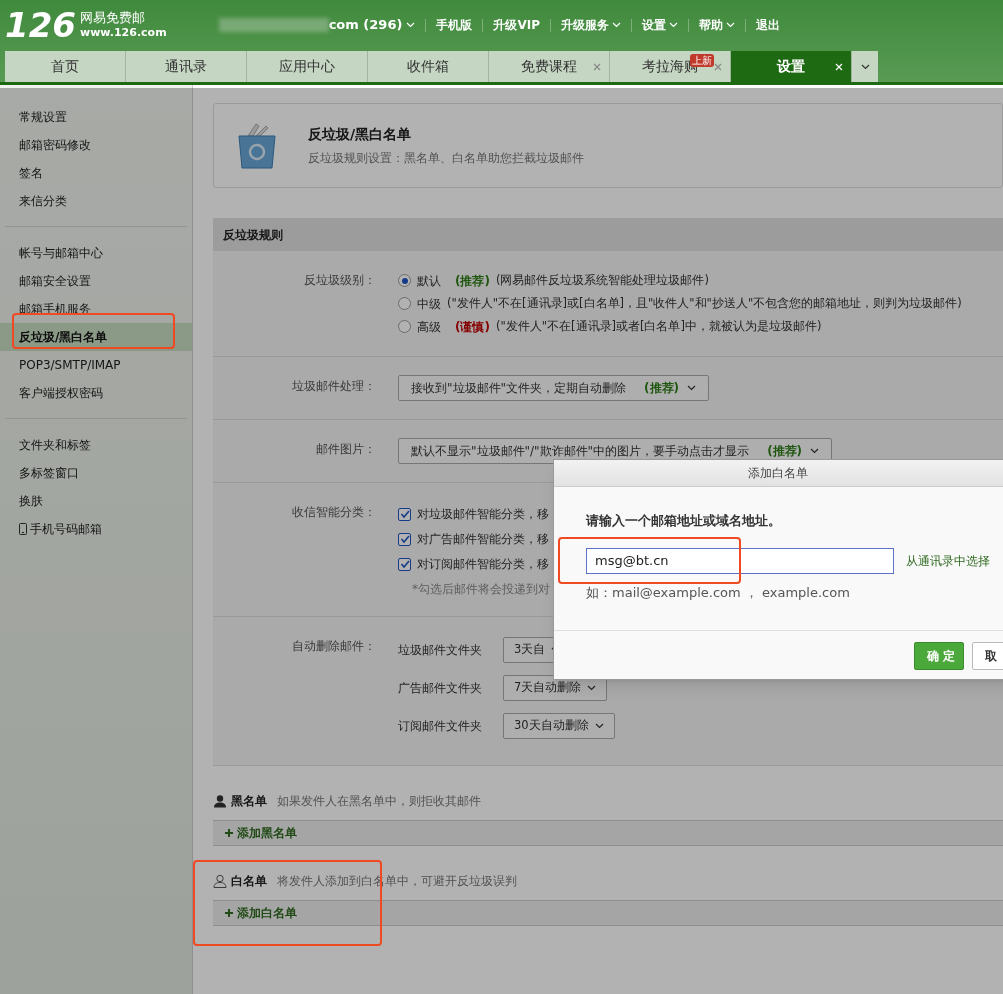 The image size is (1003, 994). I want to click on logo: 126, so click(40, 25).